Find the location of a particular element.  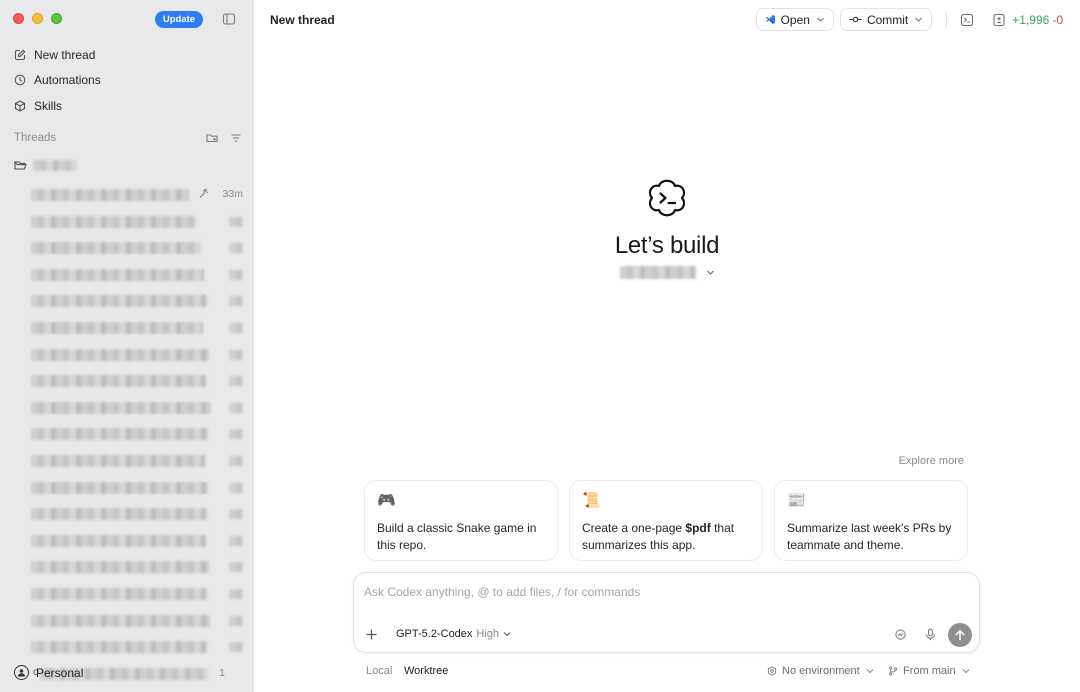

cube-icon is located at coordinates (20, 106).